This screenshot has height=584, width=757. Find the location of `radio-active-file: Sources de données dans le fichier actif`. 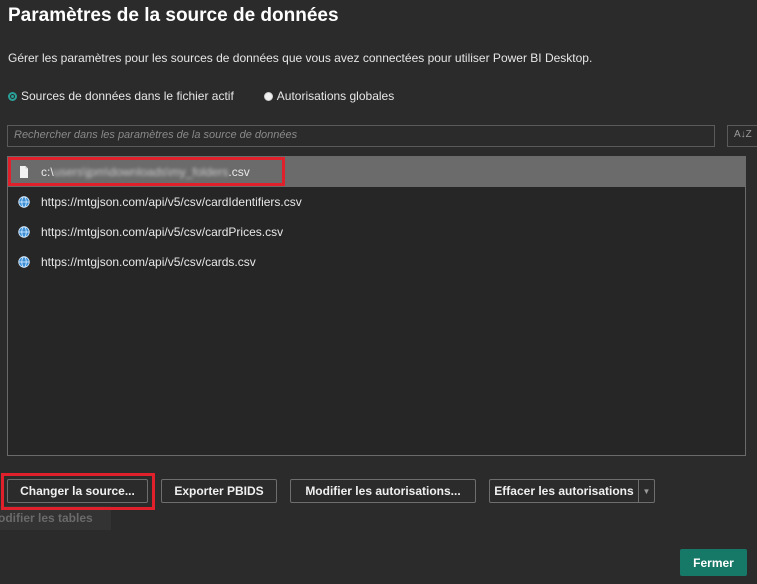

radio-active-file: Sources de données dans le fichier actif is located at coordinates (121, 96).